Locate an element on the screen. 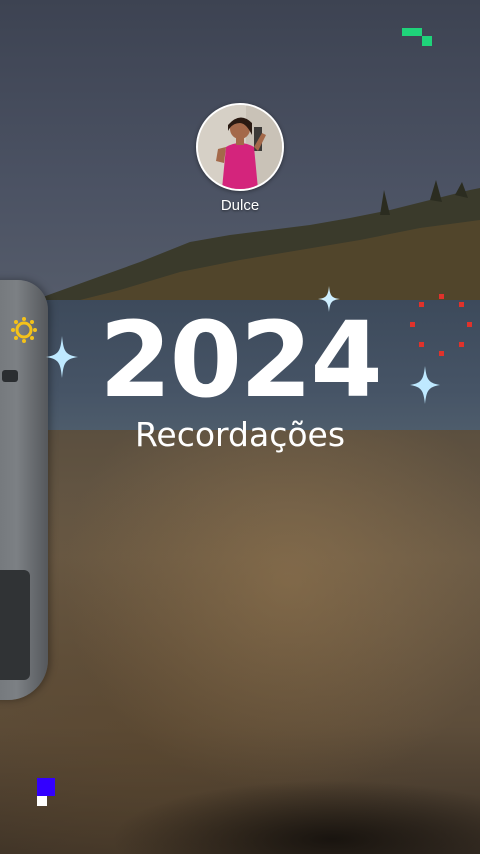 Image resolution: width=480 pixels, height=854 pixels. pixel-logo-icon is located at coordinates (417, 37).